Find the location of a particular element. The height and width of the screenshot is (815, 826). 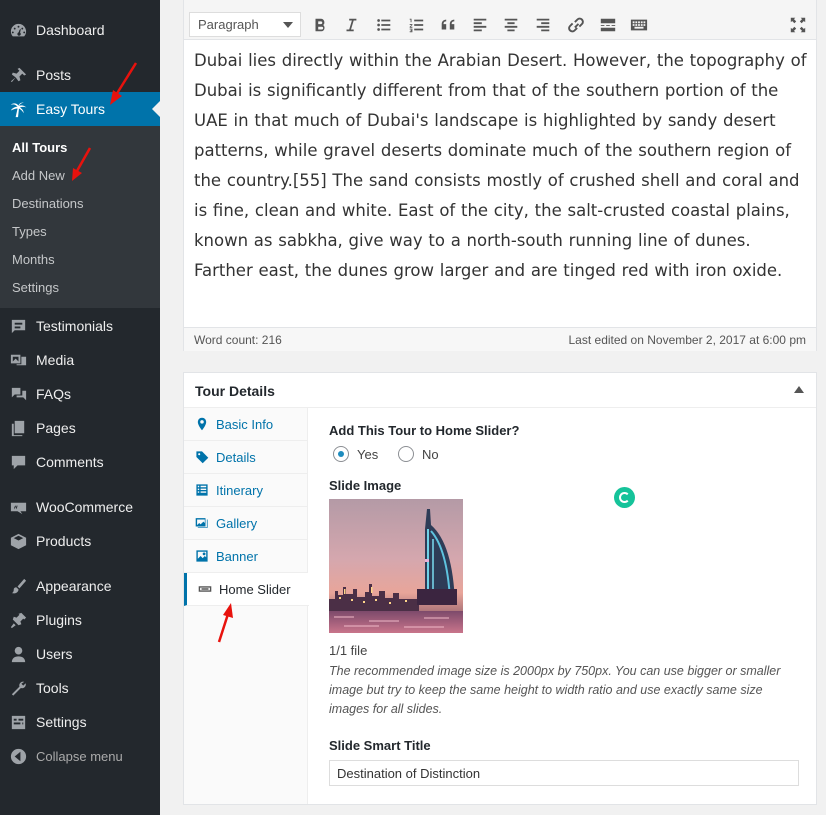

radio-no-label: No is located at coordinates (430, 454).